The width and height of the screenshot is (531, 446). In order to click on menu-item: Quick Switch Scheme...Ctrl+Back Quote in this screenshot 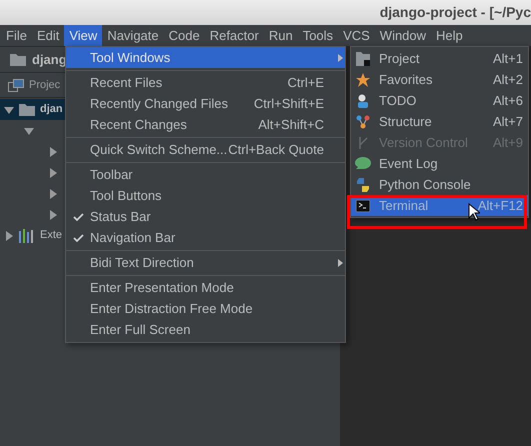, I will do `click(205, 149)`.